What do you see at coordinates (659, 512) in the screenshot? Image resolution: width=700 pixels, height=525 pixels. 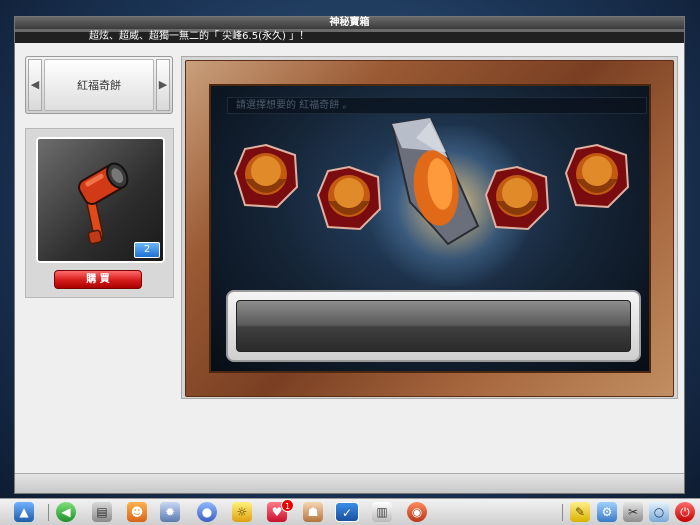 I see `search-icon: ○` at bounding box center [659, 512].